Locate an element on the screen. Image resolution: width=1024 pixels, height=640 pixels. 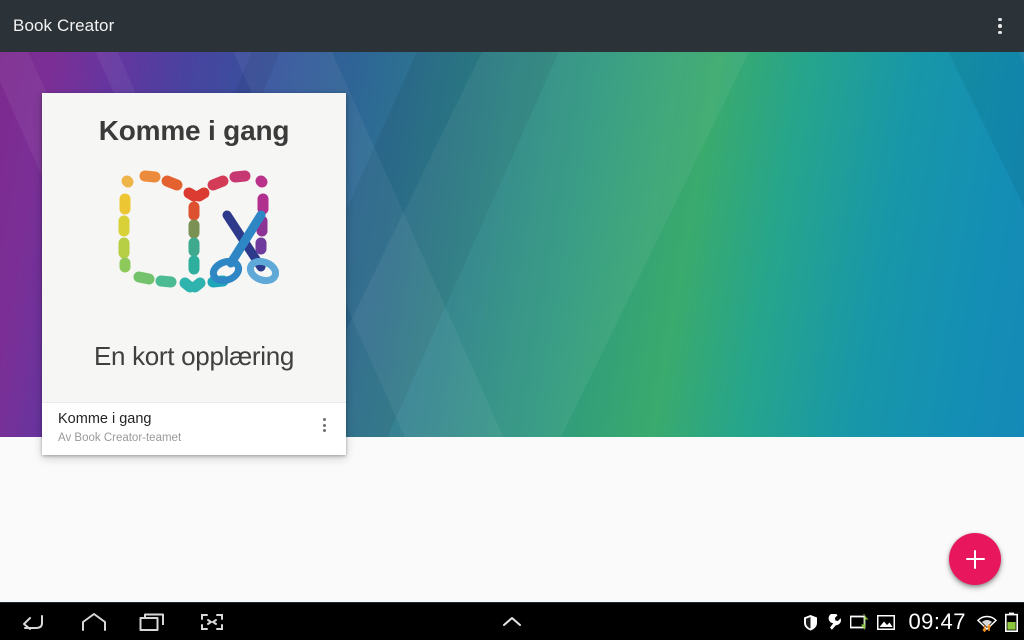
app-title: Book Creator is located at coordinates (64, 25).